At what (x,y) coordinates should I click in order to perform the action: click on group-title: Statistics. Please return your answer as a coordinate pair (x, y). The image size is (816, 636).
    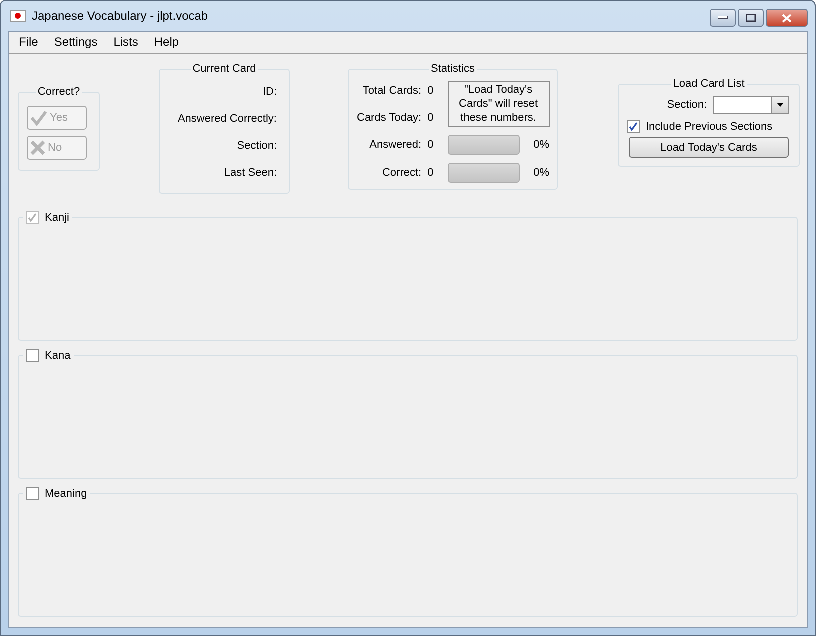
    Looking at the image, I should click on (453, 69).